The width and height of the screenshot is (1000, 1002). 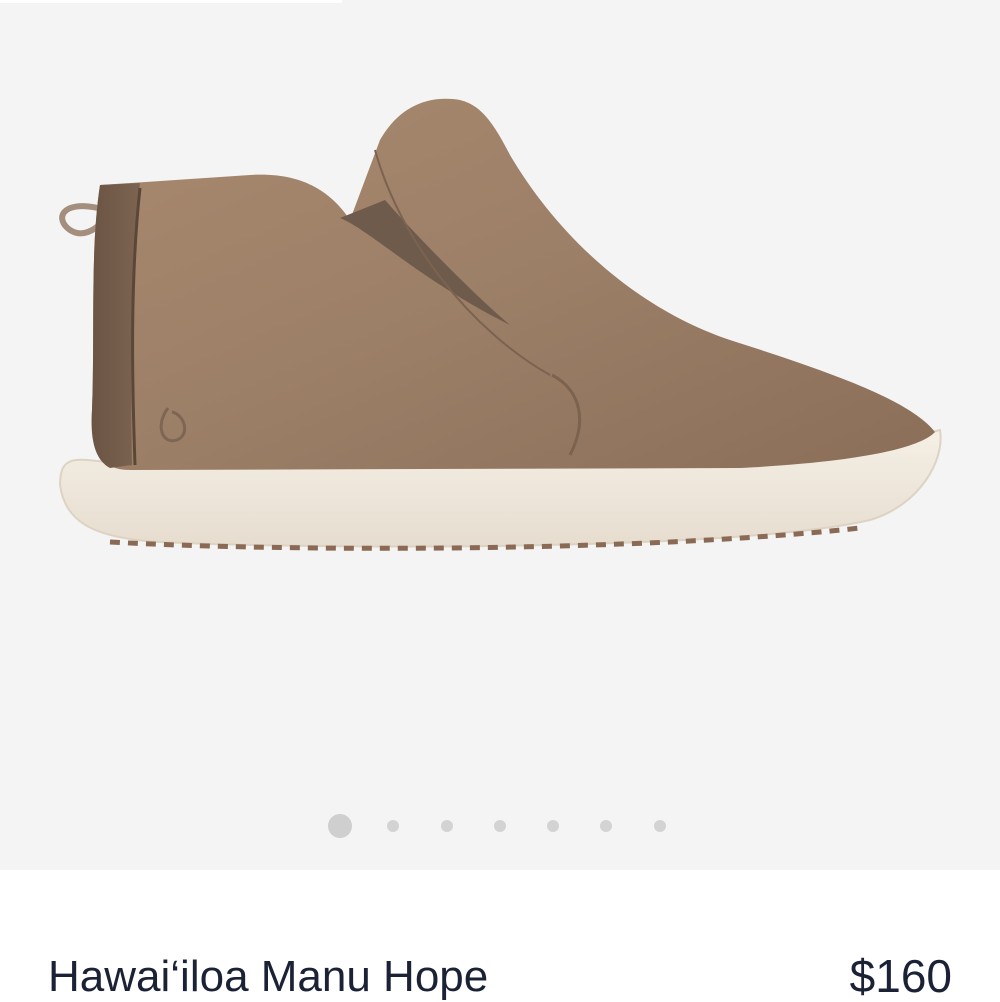 I want to click on top-tab-indicator, so click(x=171, y=1).